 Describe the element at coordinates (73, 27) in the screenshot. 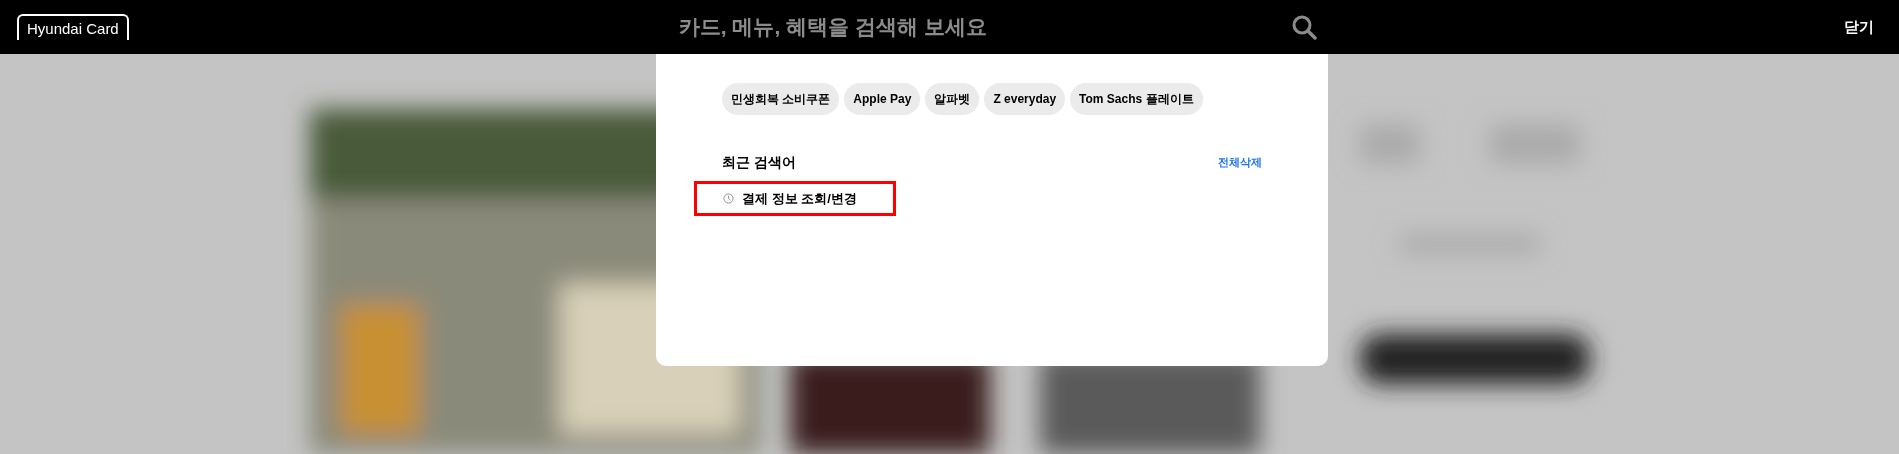

I see `logo: Hyundai Card` at that location.